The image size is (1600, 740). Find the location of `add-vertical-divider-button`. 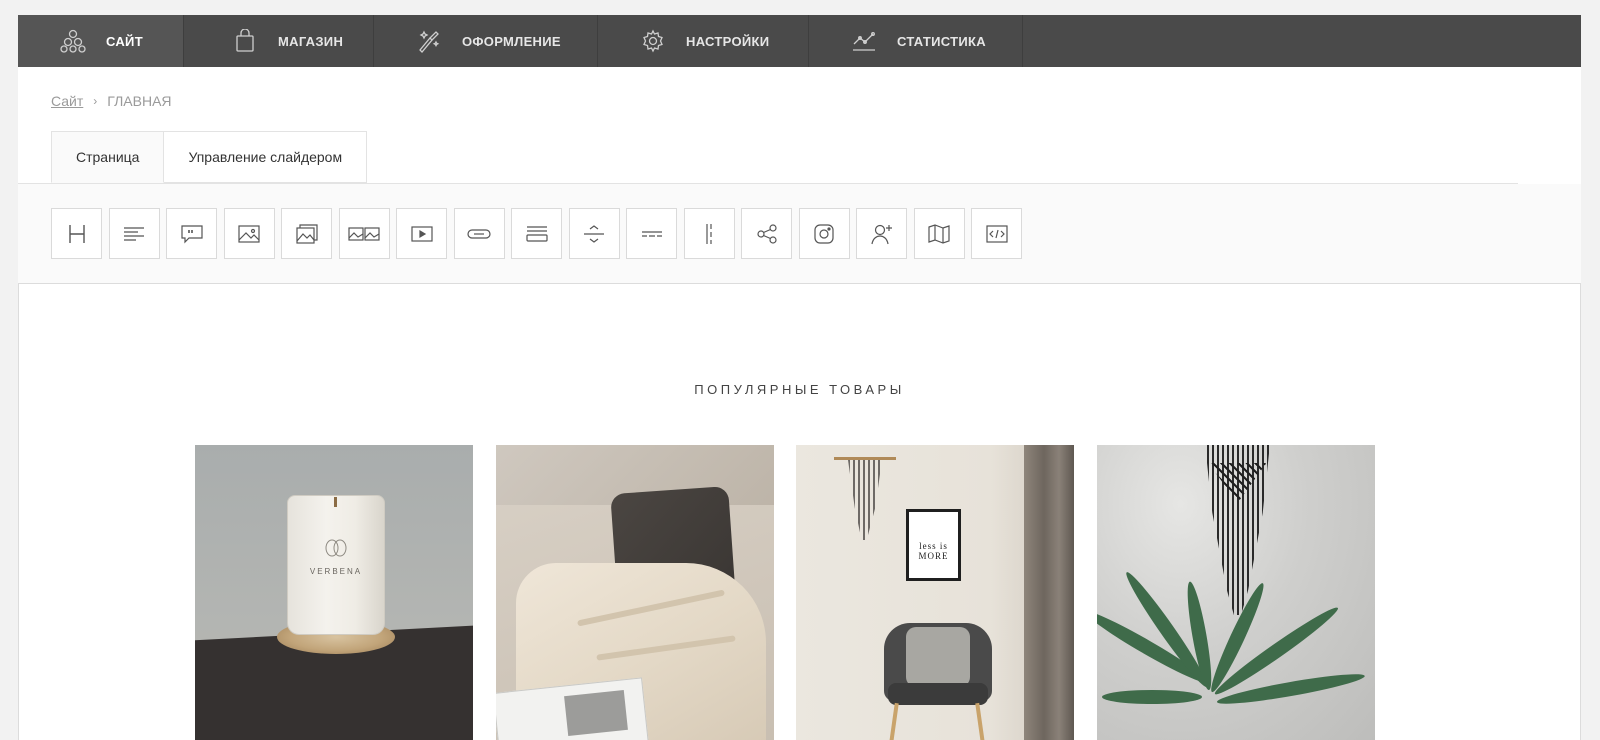

add-vertical-divider-button is located at coordinates (709, 233).